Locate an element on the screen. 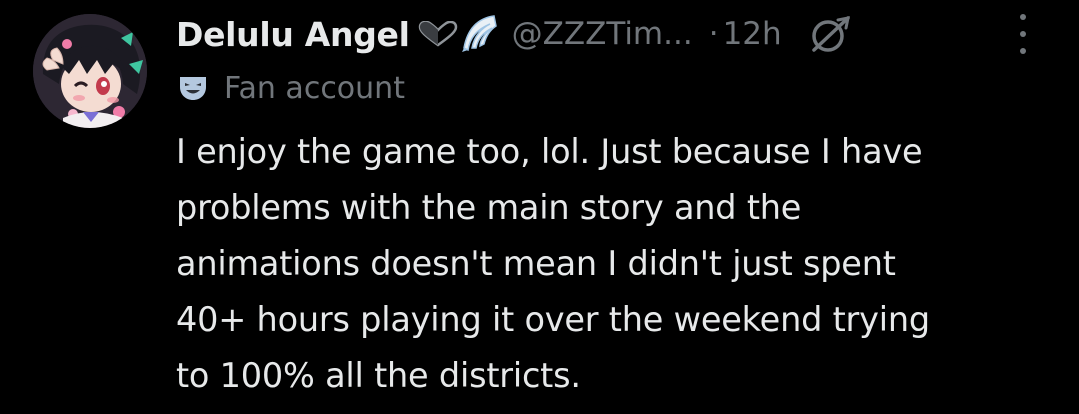 Image resolution: width=1079 pixels, height=414 pixels. avatar-image is located at coordinates (90, 71).